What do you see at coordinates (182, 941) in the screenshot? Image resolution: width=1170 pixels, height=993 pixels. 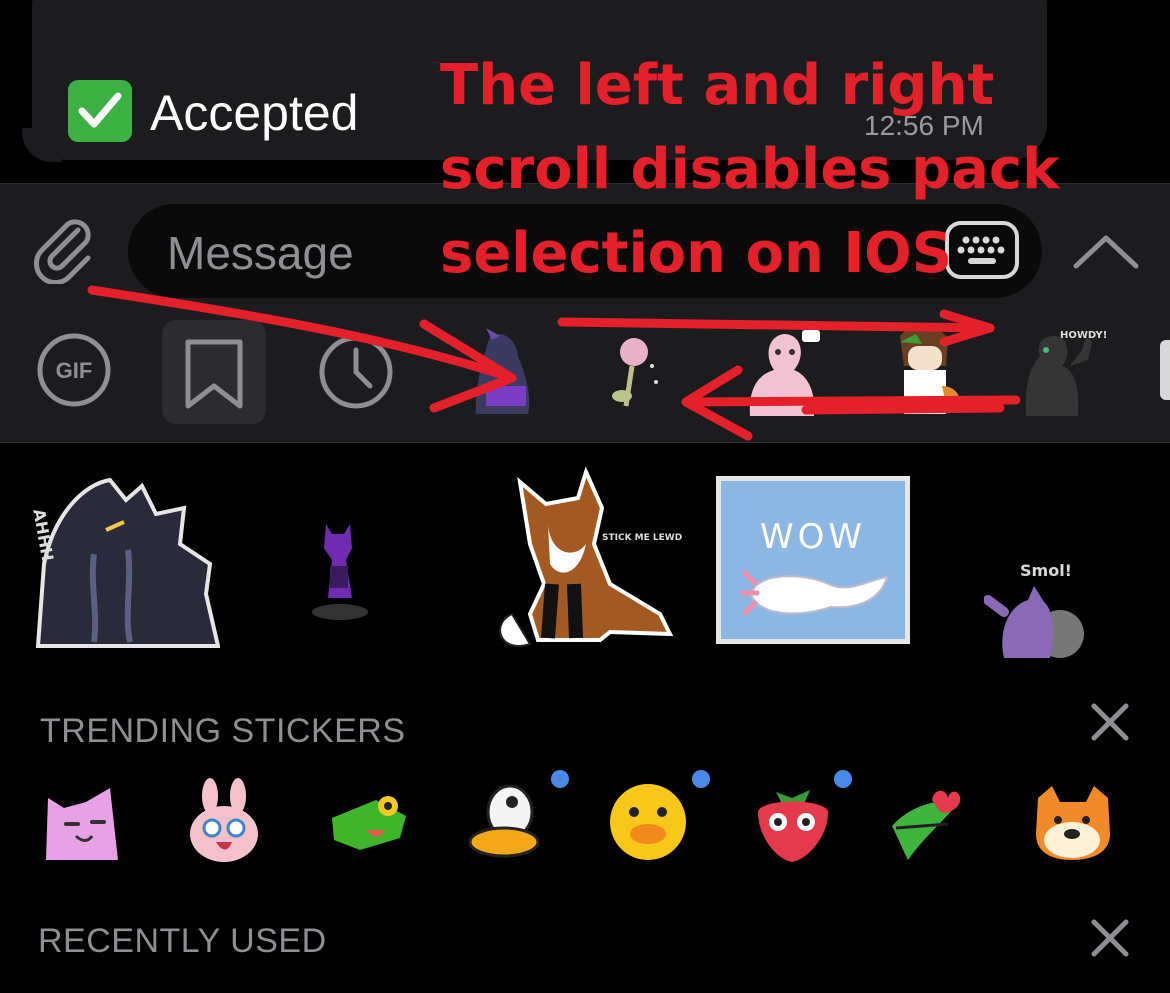 I see `recent-title: RECENTLY USED` at bounding box center [182, 941].